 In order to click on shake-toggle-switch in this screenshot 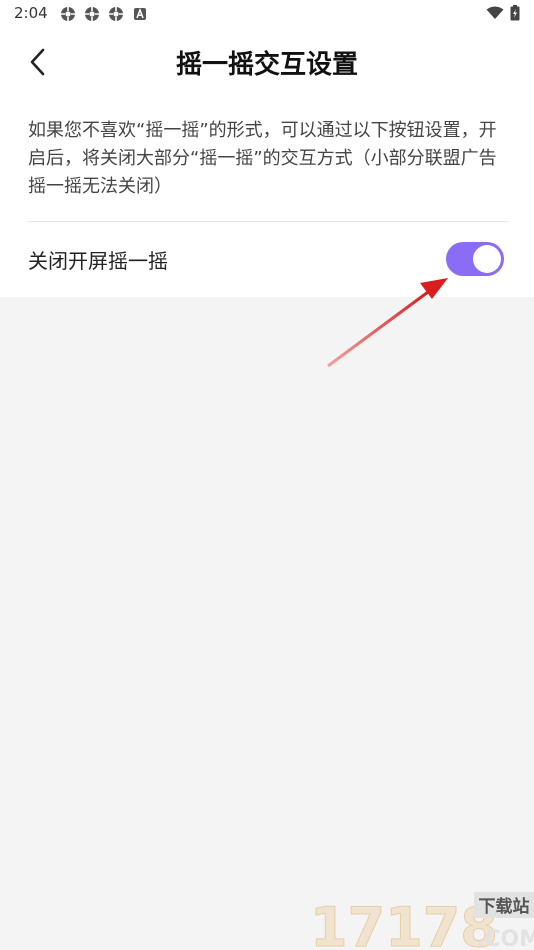, I will do `click(475, 259)`.